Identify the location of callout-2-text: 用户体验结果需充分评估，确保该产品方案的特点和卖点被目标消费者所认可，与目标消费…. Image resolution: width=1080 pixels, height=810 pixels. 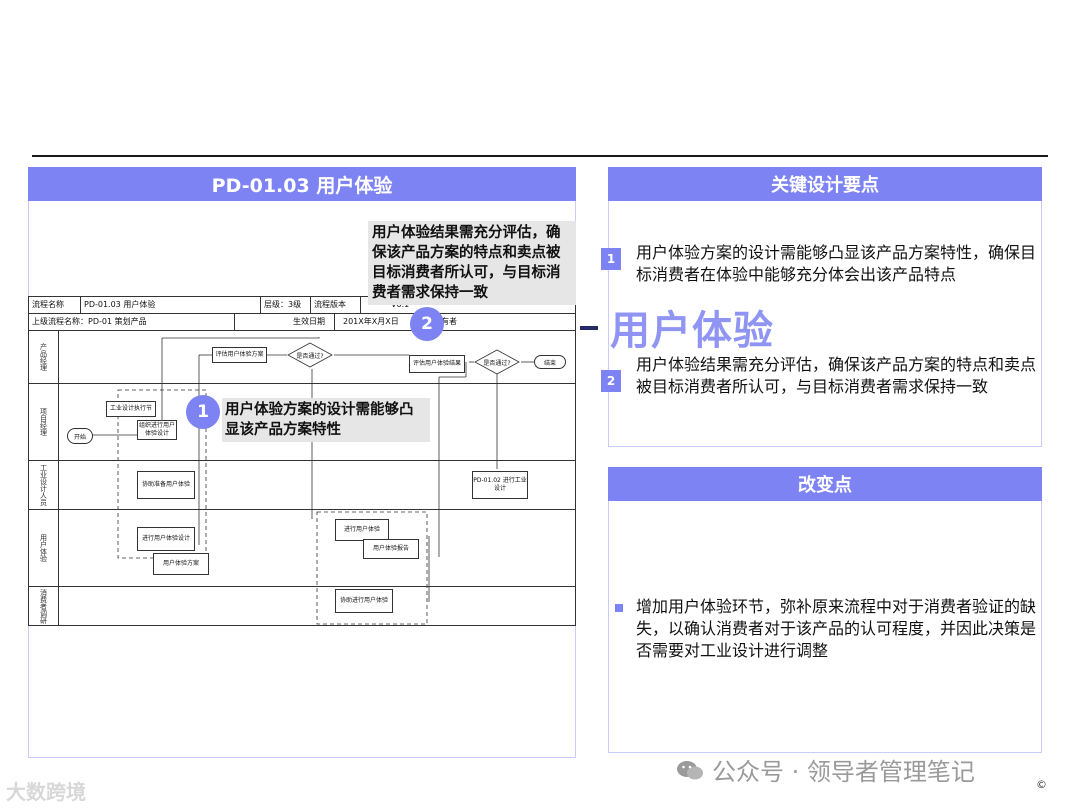
(472, 263).